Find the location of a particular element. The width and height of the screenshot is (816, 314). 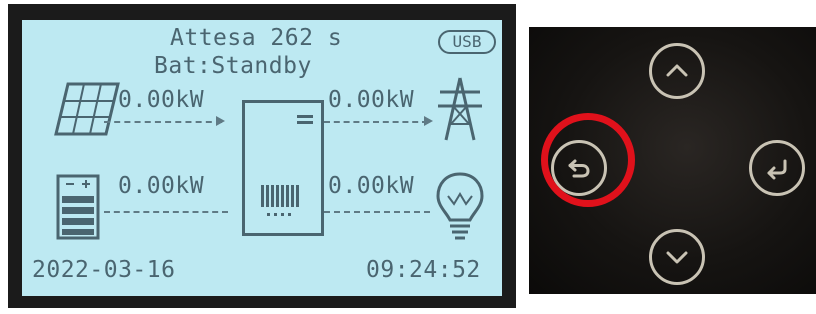

usb-badge: USB is located at coordinates (467, 42).